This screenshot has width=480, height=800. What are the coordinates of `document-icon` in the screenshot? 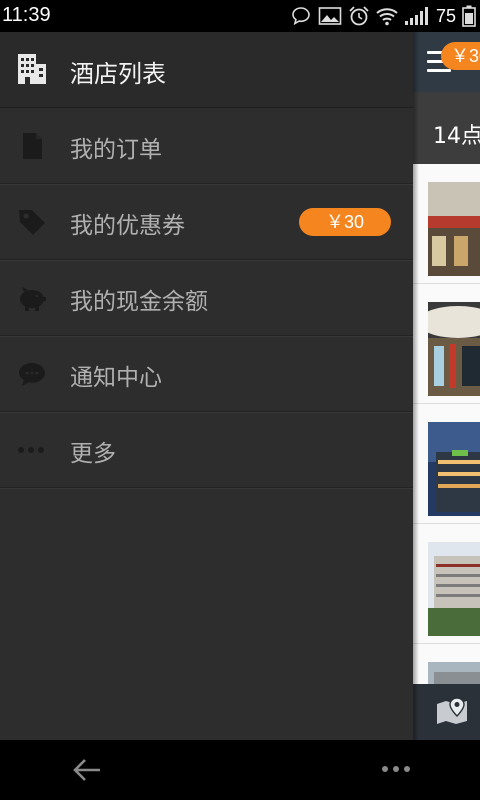 It's located at (32, 146).